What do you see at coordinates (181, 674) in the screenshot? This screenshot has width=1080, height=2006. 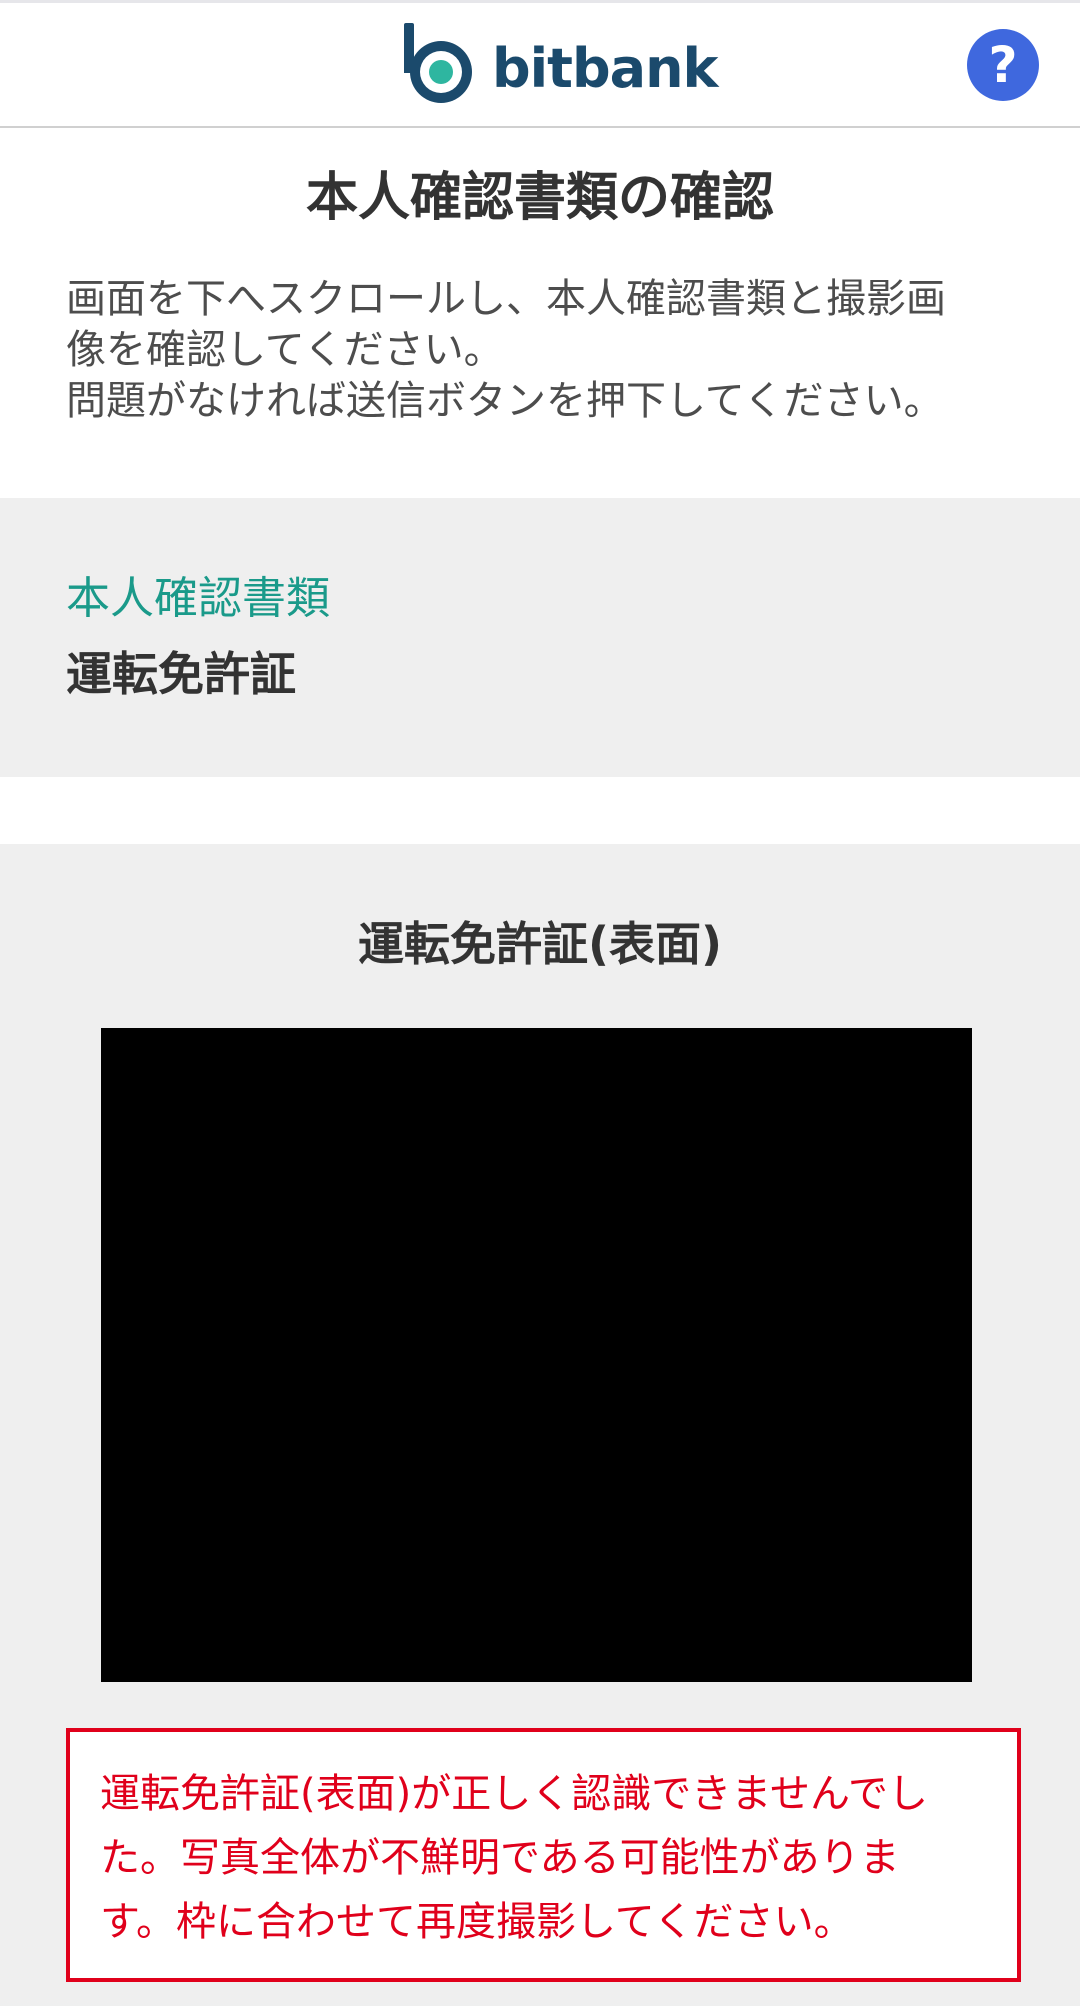 I see `document-type-value: 運転免許証` at bounding box center [181, 674].